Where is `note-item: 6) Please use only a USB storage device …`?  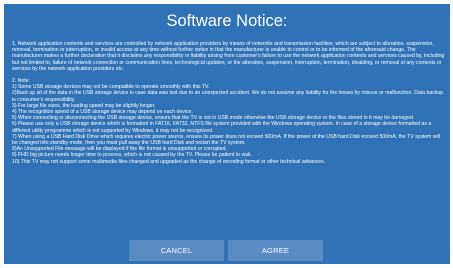
note-item: 6) Please use only a USB storage device … is located at coordinates (222, 127).